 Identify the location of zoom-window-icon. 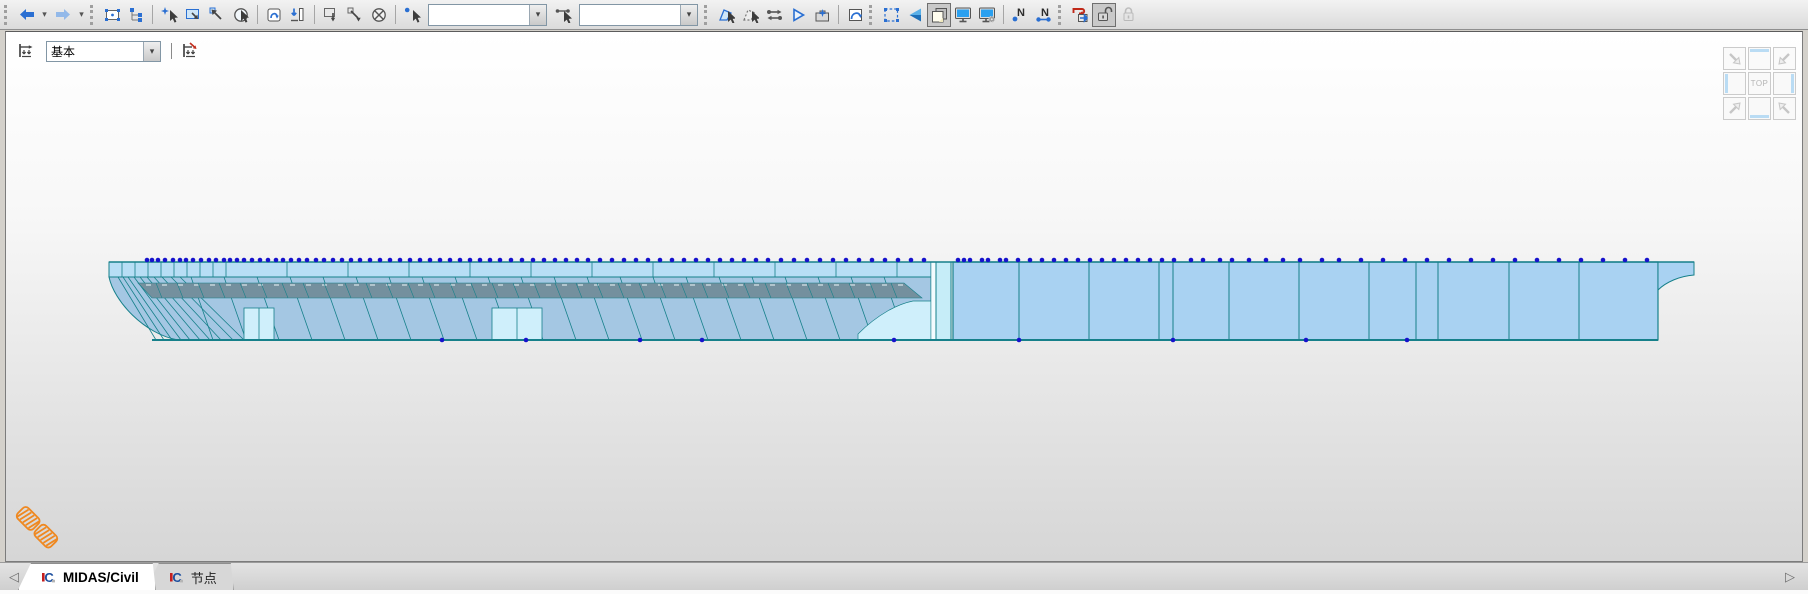
(891, 14).